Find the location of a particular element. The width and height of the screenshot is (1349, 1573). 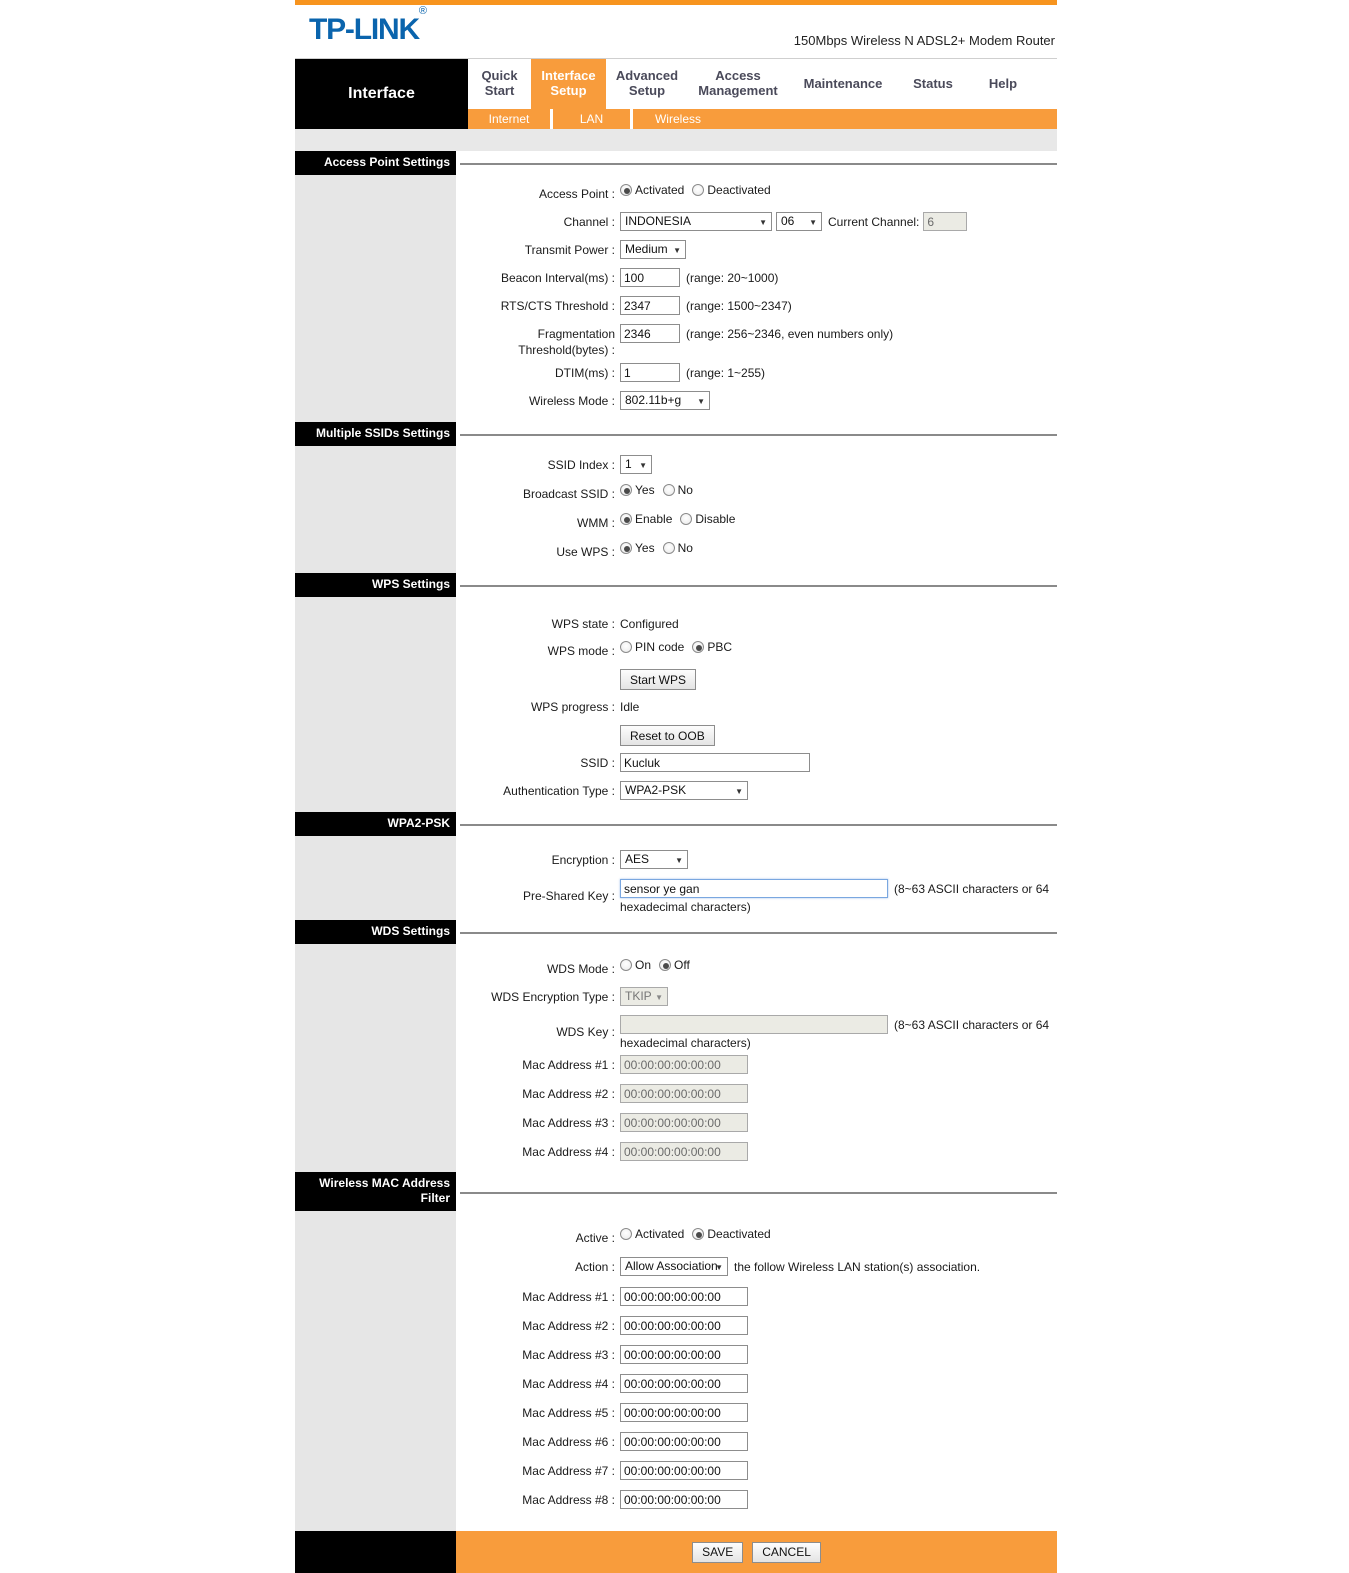

radio-group-mac-filter-active: Activated Deactivated is located at coordinates (699, 1234).